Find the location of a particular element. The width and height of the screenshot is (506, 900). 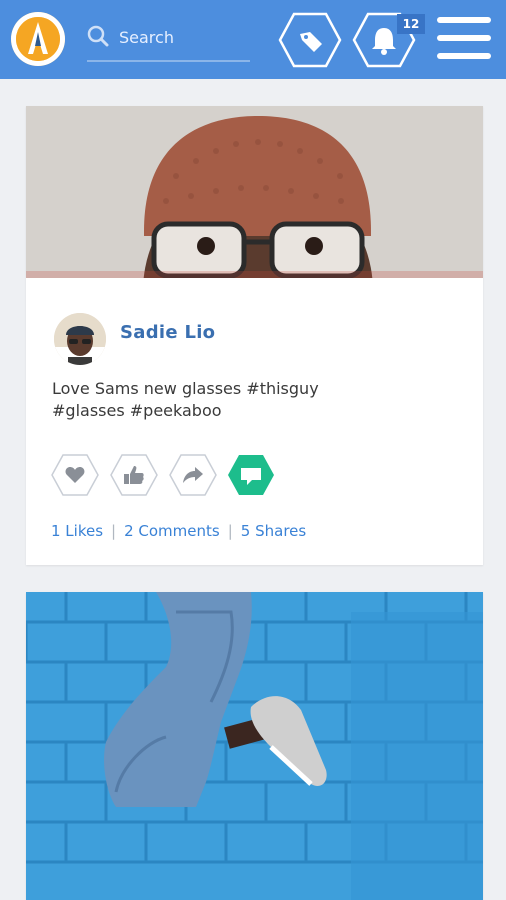

menu-button is located at coordinates (464, 40).